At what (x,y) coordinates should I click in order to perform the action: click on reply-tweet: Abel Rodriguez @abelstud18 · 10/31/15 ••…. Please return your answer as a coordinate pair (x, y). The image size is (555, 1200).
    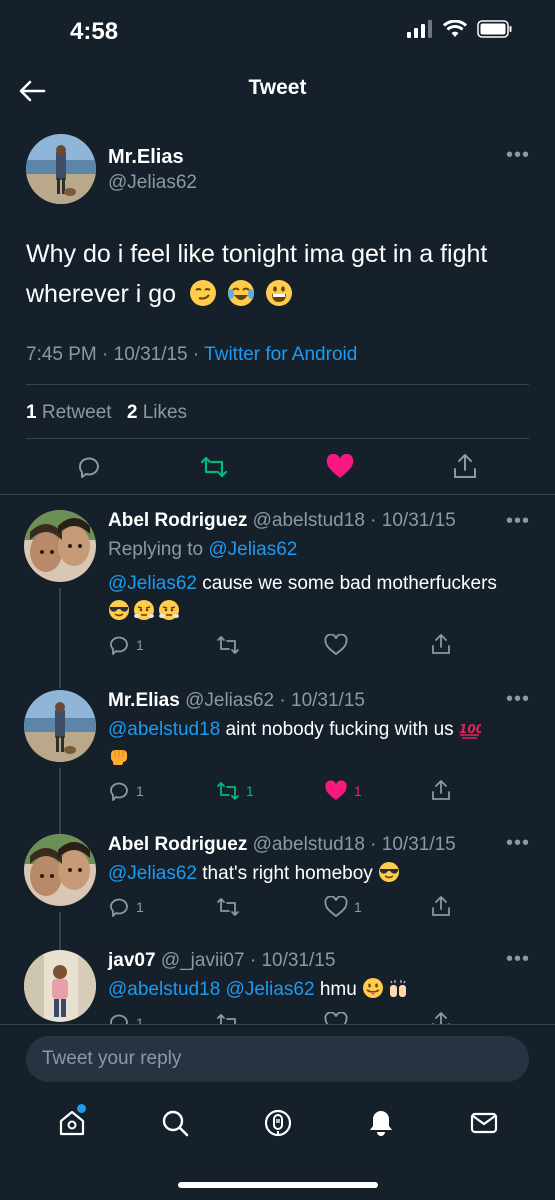
    Looking at the image, I should click on (277, 882).